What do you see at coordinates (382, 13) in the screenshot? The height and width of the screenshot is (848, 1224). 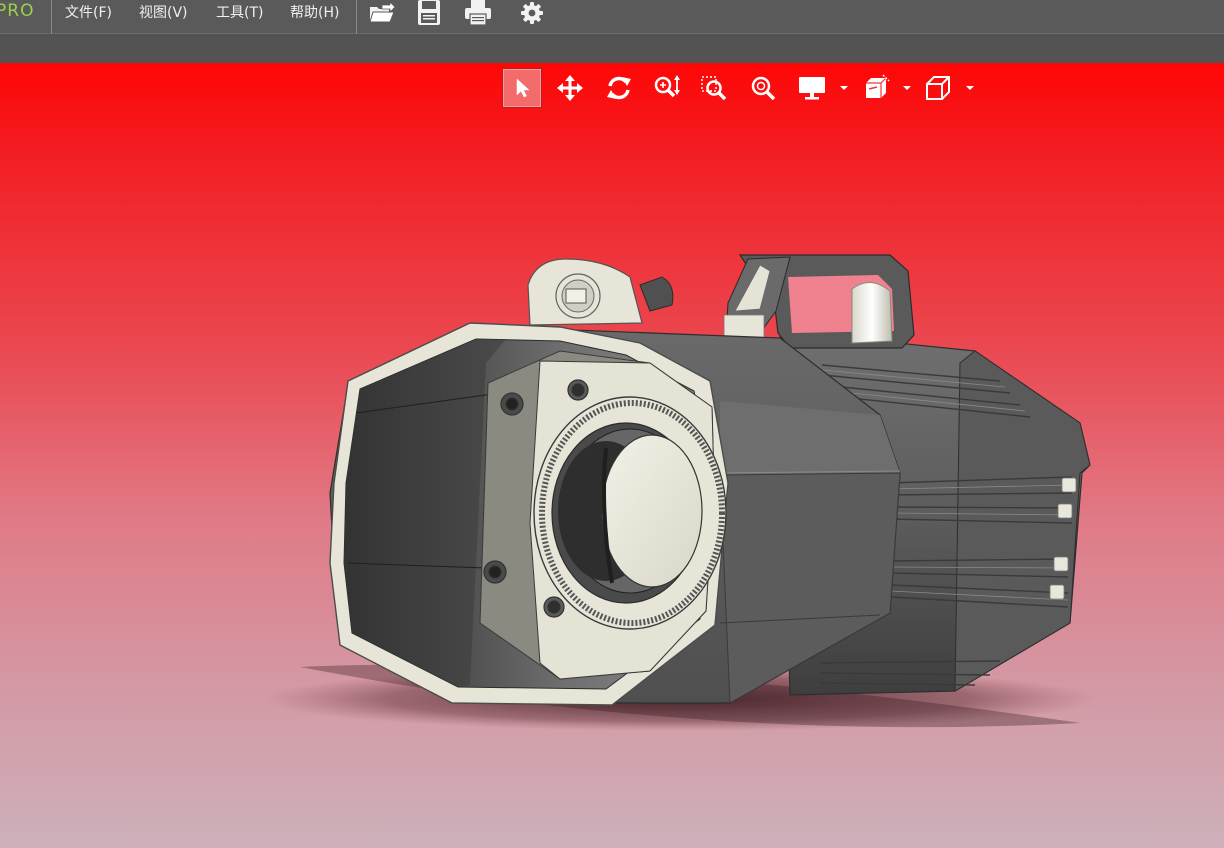 I see `open-folder-icon` at bounding box center [382, 13].